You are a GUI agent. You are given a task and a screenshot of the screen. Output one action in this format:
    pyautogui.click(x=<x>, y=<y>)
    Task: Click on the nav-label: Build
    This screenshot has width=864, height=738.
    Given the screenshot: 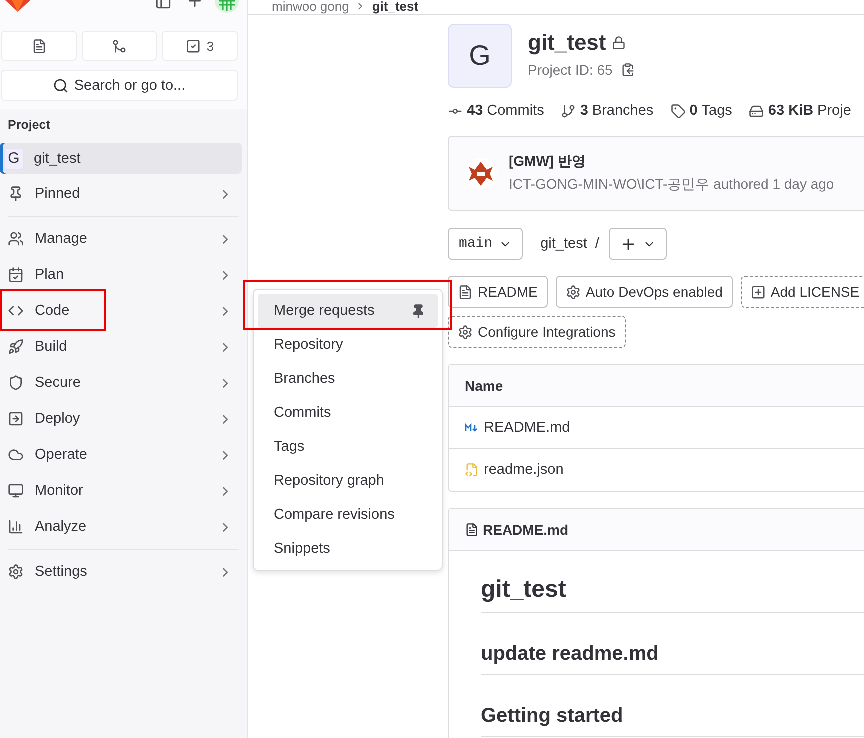 What is the action you would take?
    pyautogui.click(x=51, y=347)
    